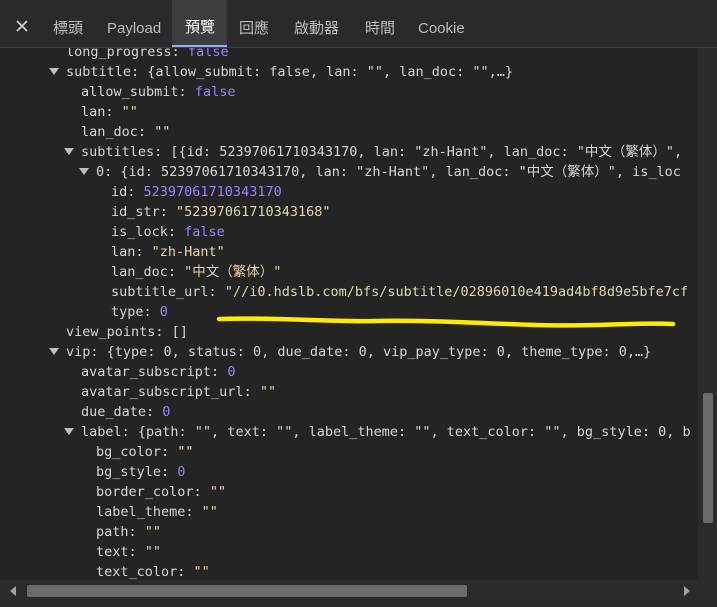 The height and width of the screenshot is (607, 717). What do you see at coordinates (179, 332) in the screenshot?
I see `property-value: []` at bounding box center [179, 332].